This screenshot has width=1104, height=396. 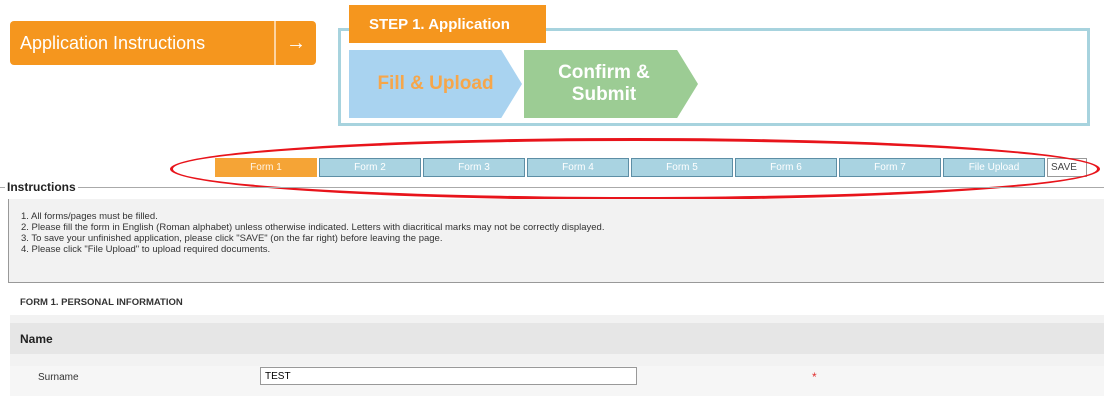 I want to click on application-instructions-button: Application Instructions →, so click(x=163, y=43).